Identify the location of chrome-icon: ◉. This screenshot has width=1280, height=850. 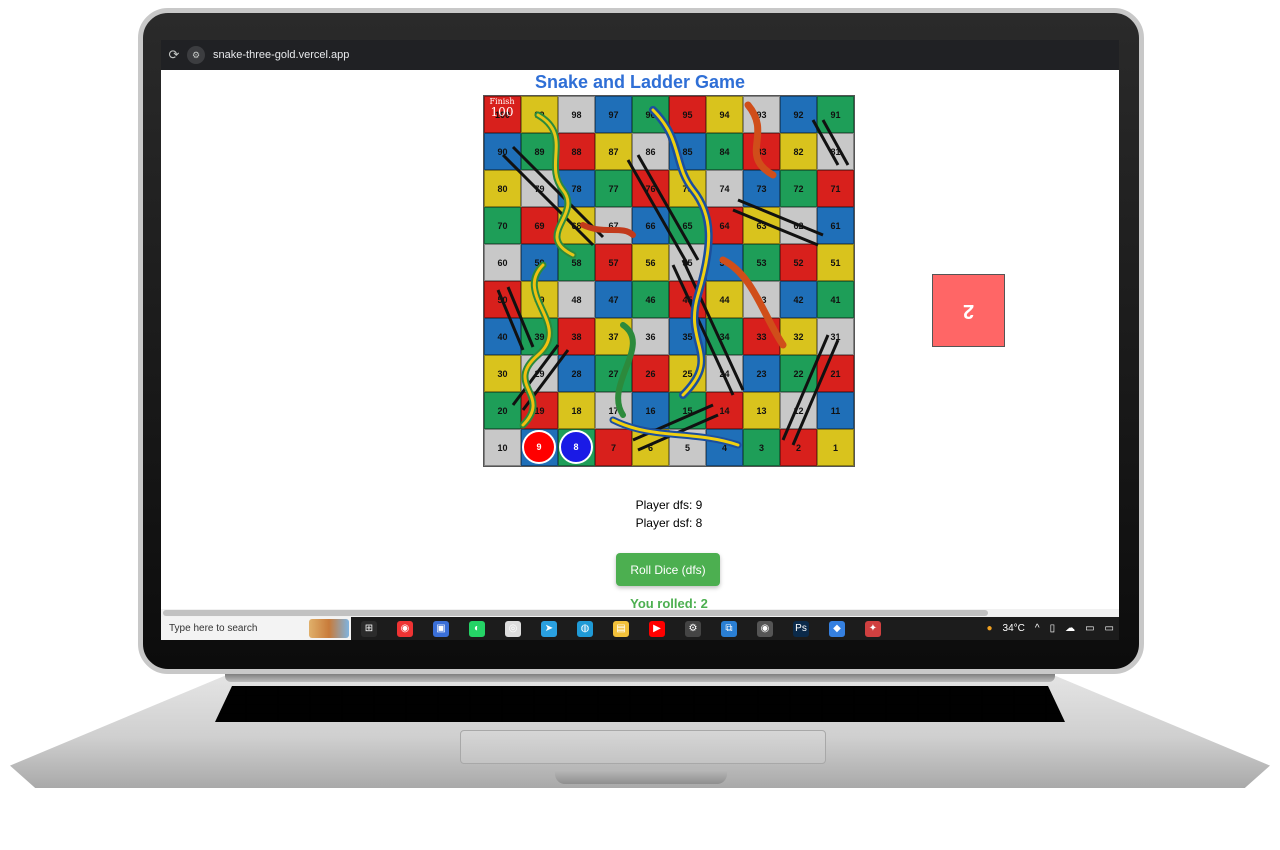
(405, 628).